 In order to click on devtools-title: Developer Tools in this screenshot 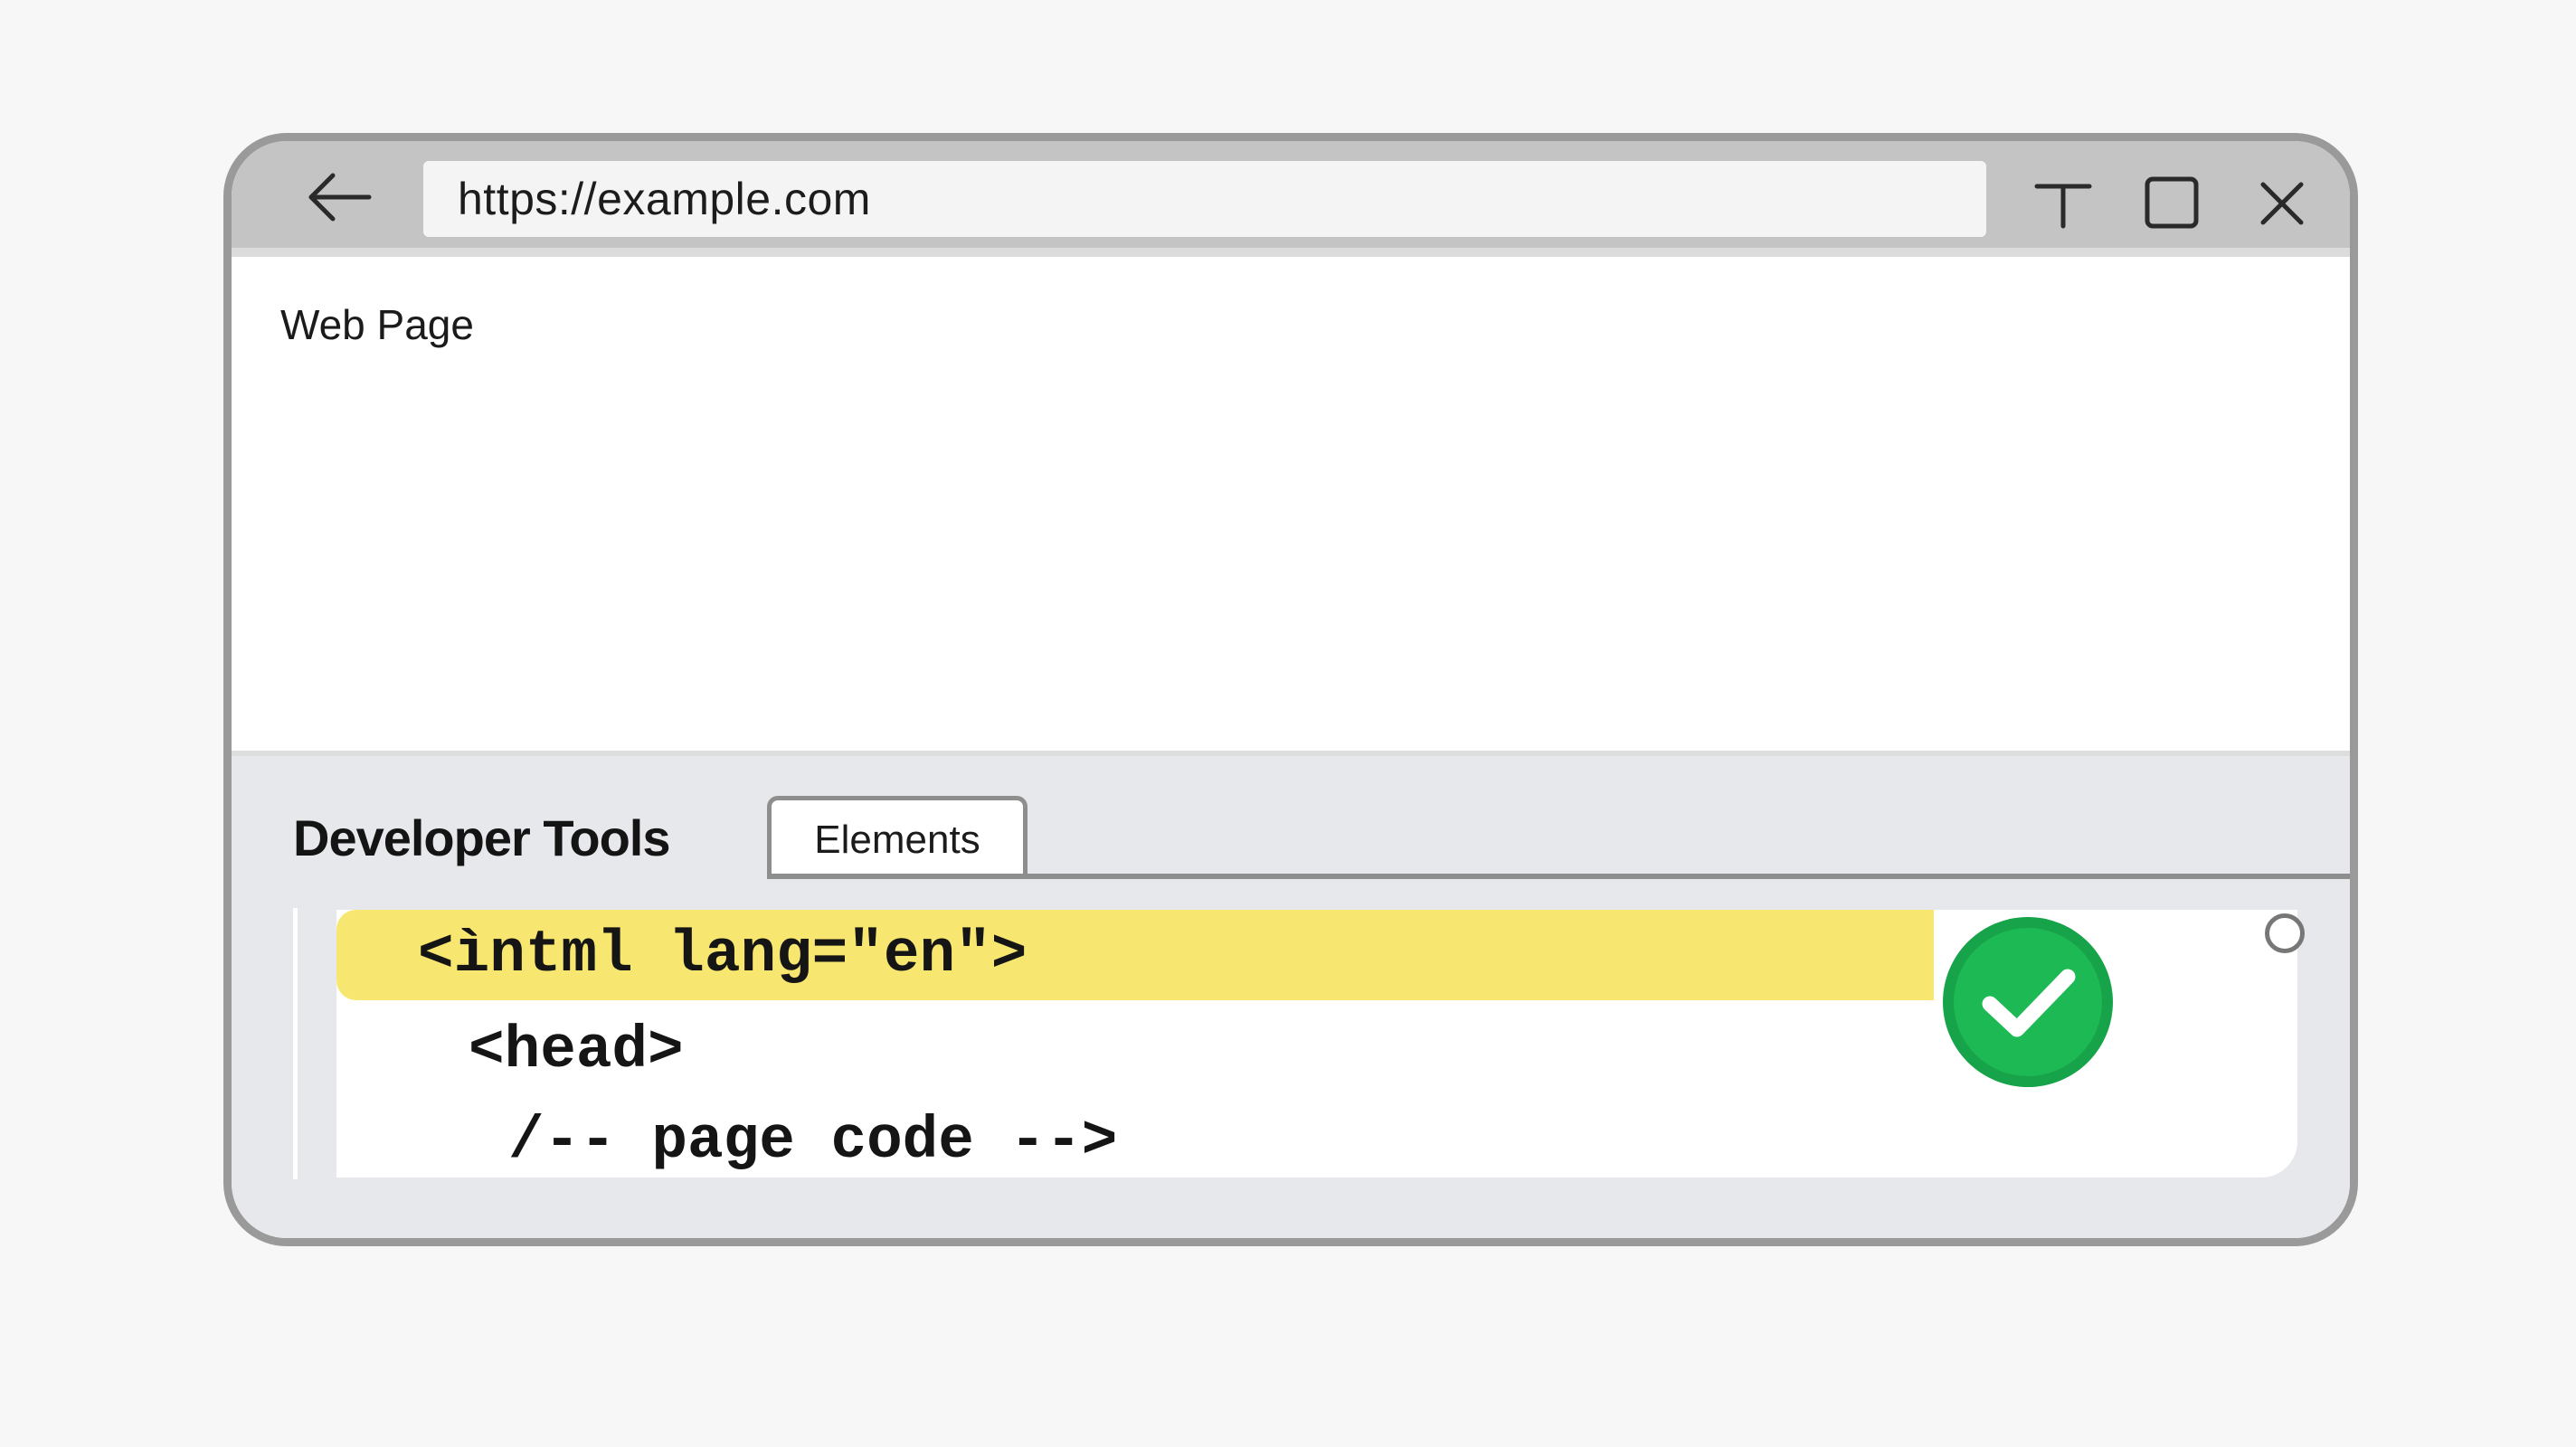, I will do `click(482, 837)`.